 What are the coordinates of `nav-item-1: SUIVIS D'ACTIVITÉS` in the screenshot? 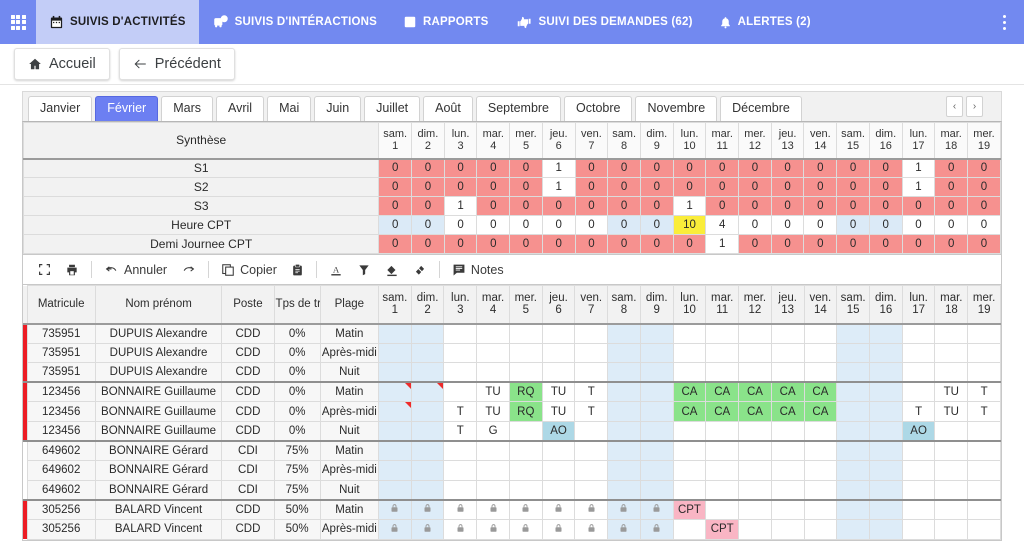 It's located at (117, 22).